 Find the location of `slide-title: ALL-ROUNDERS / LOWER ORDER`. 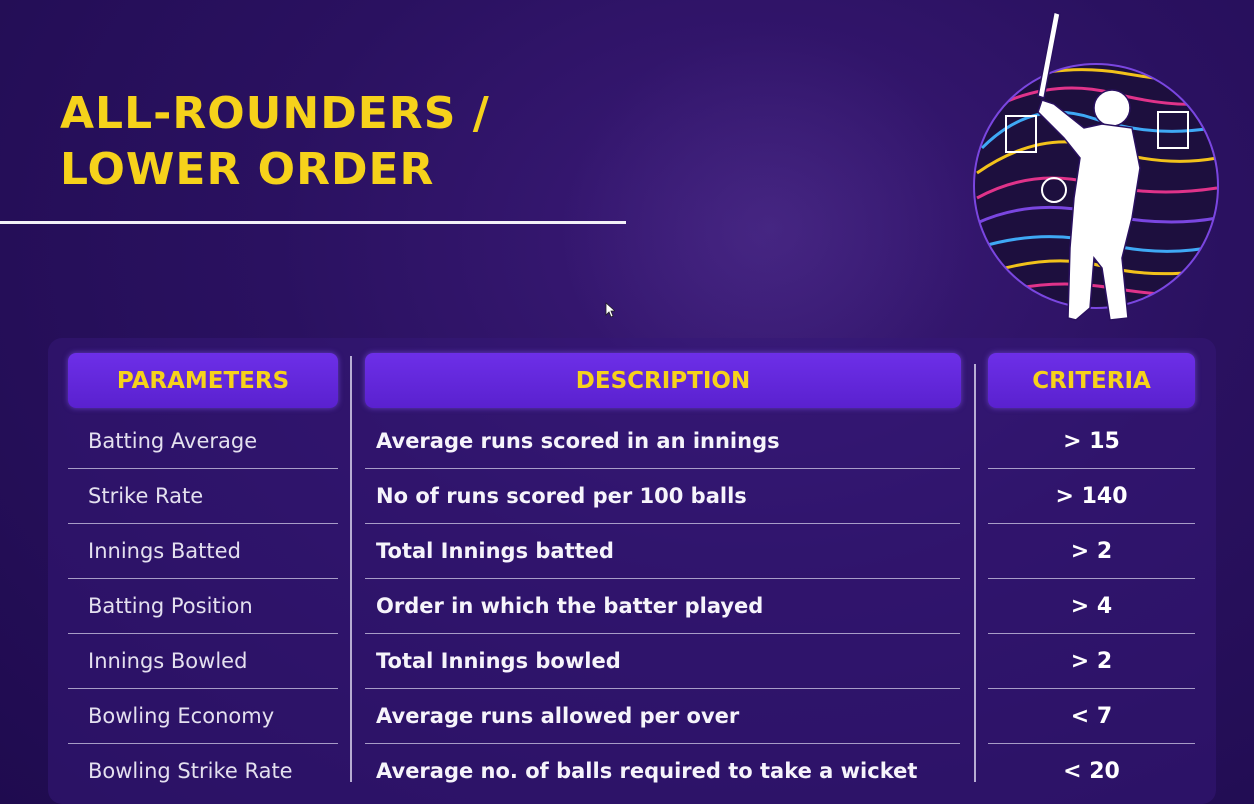

slide-title: ALL-ROUNDERS / LOWER ORDER is located at coordinates (275, 142).